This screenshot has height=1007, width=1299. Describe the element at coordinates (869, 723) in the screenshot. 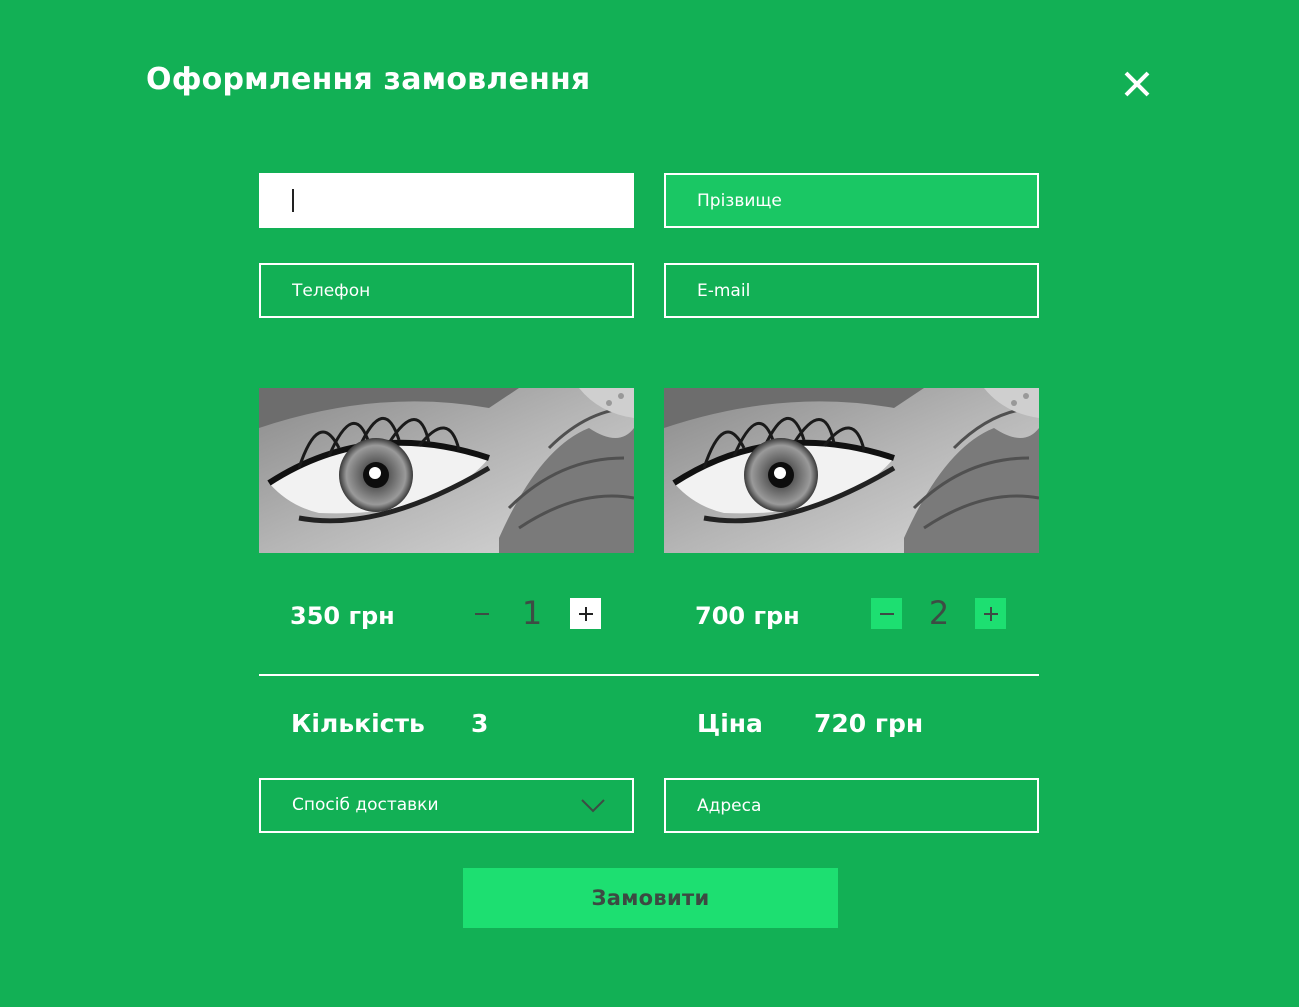

I see `total-price-value: 720 грн` at that location.